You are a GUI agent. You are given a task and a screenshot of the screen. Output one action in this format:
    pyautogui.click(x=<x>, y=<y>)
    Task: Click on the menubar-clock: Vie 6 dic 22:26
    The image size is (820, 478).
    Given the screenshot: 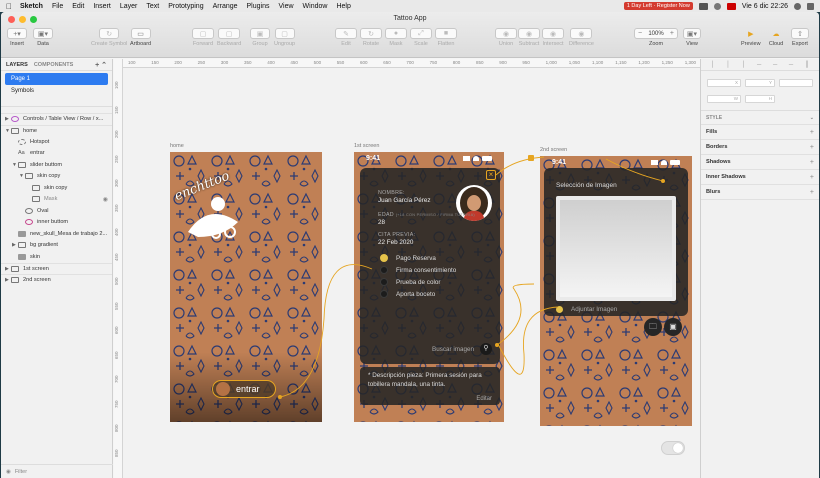 What is the action you would take?
    pyautogui.click(x=765, y=6)
    